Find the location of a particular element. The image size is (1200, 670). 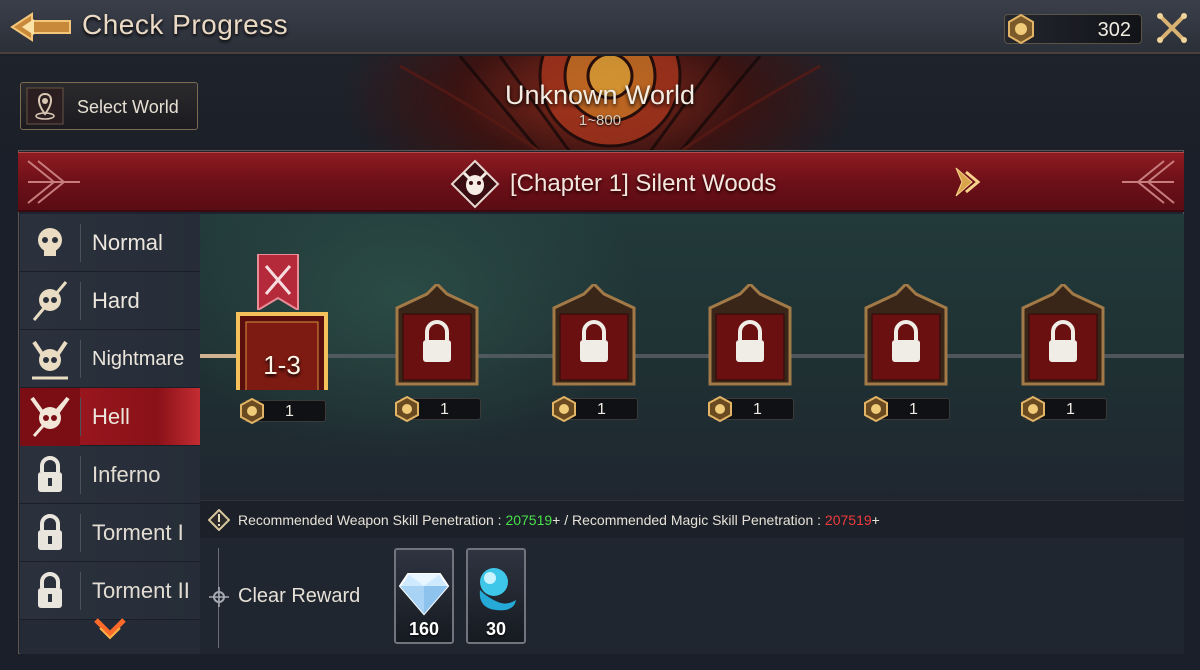

difficulty-label: Inferno is located at coordinates (126, 474).